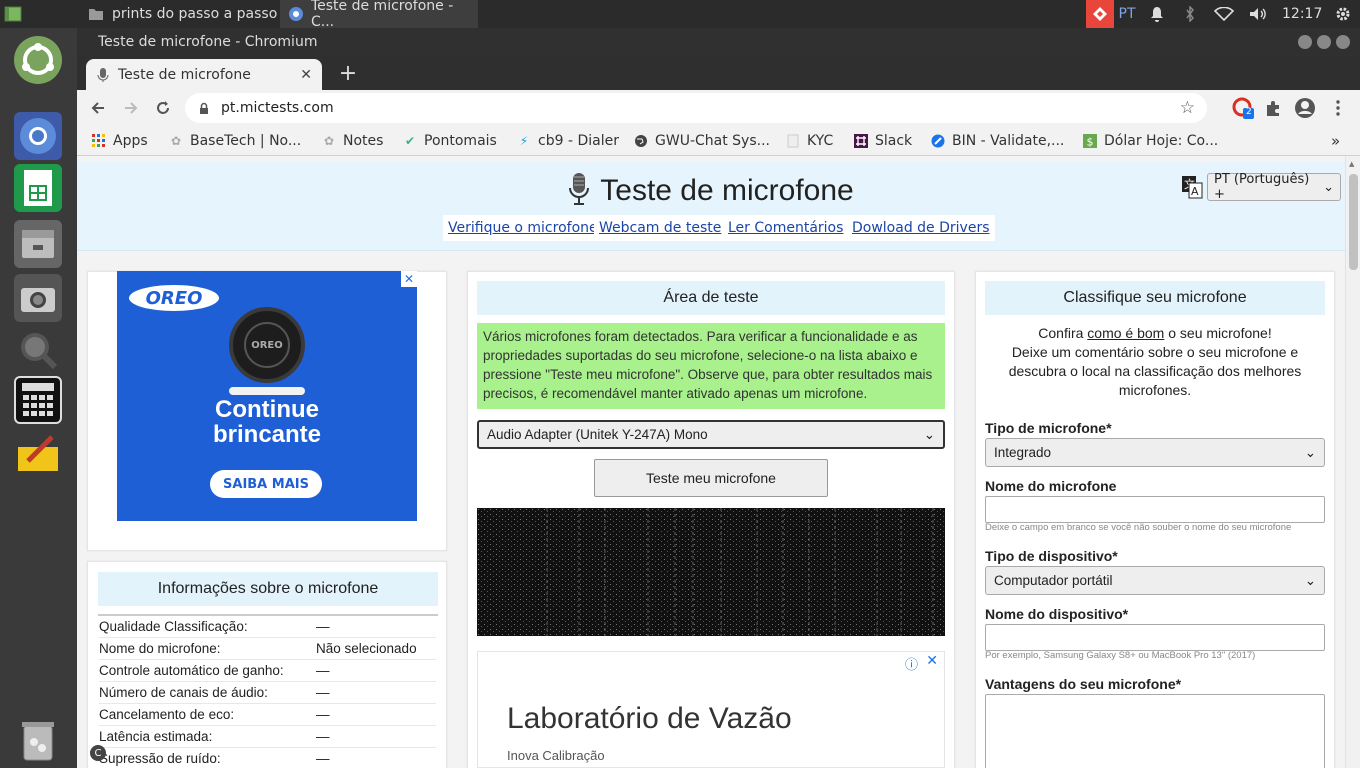 The image size is (1360, 768). What do you see at coordinates (38, 244) in the screenshot?
I see `files-icon` at bounding box center [38, 244].